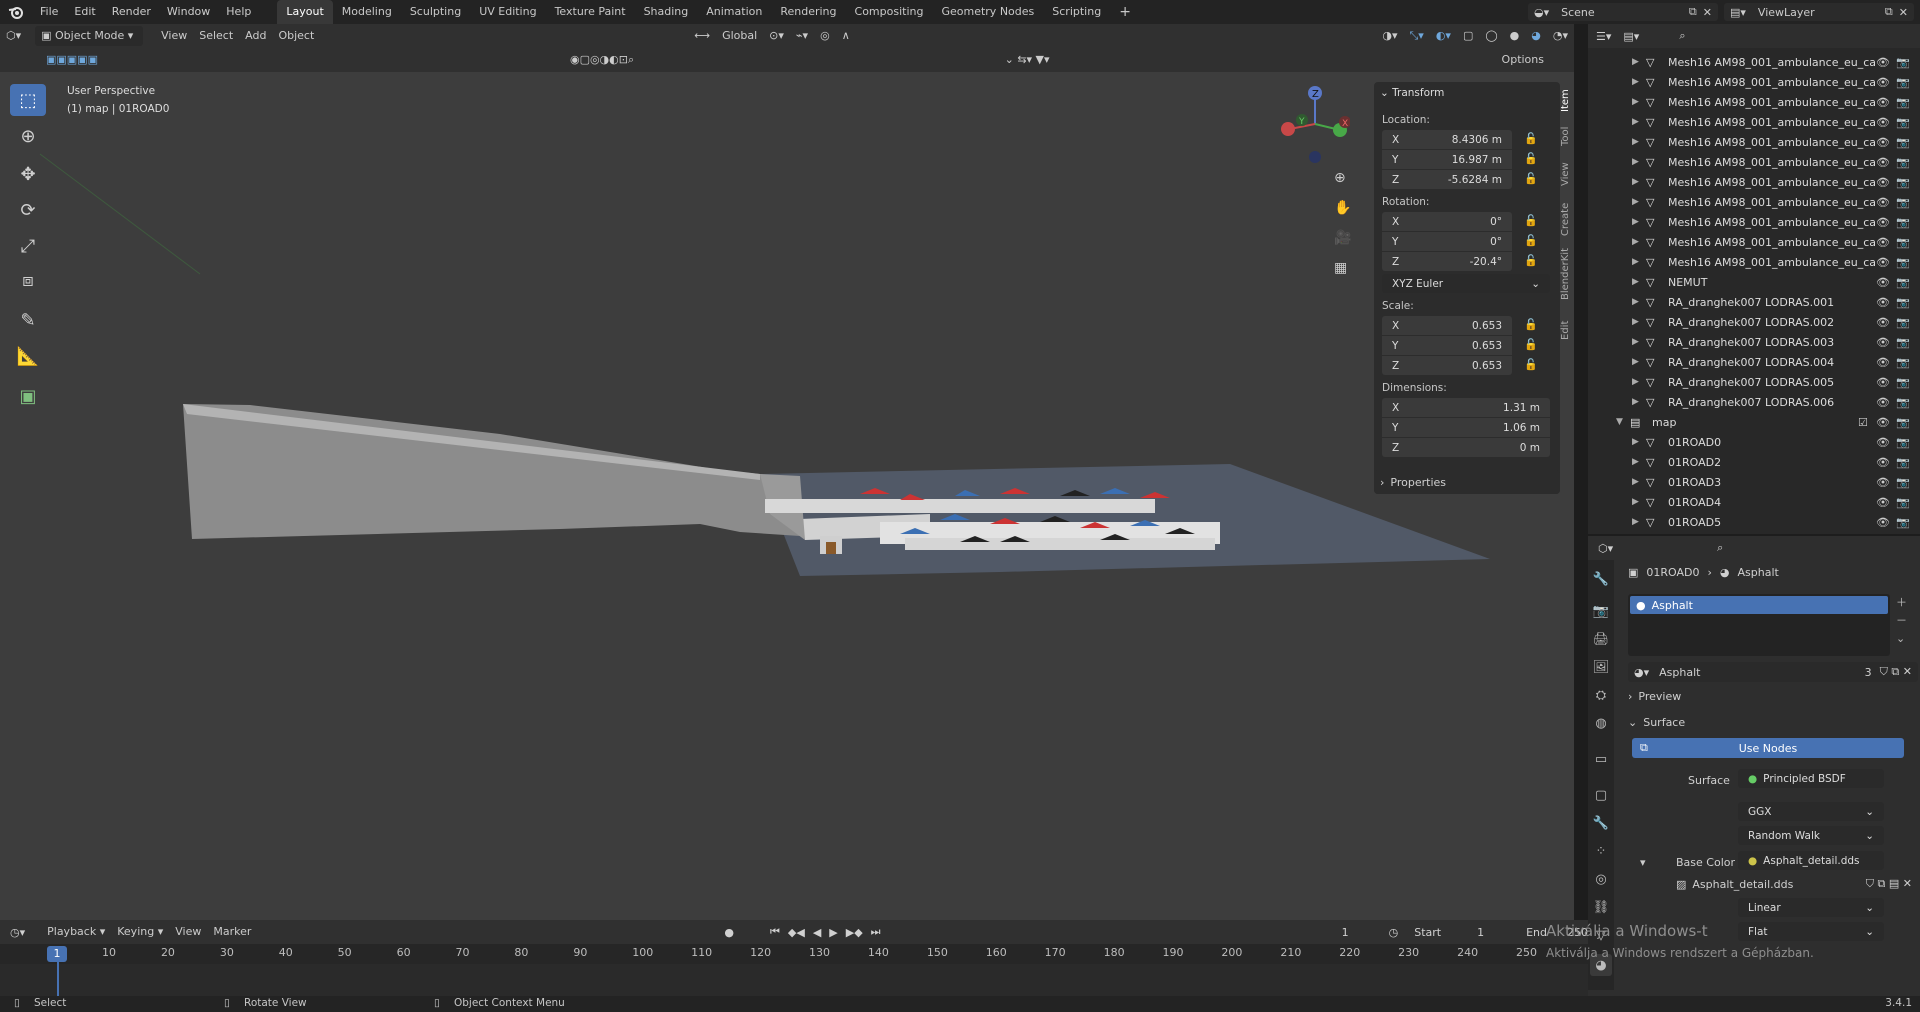 This screenshot has width=1920, height=1012. I want to click on tool-tab-icon: 🔧, so click(1601, 579).